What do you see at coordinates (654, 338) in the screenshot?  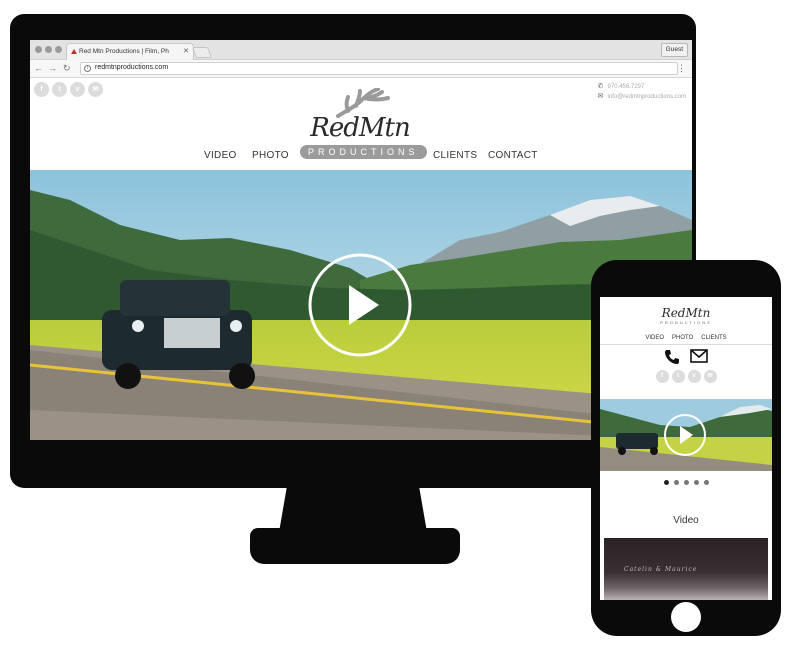 I see `mobile-nav-video: VIDEO` at bounding box center [654, 338].